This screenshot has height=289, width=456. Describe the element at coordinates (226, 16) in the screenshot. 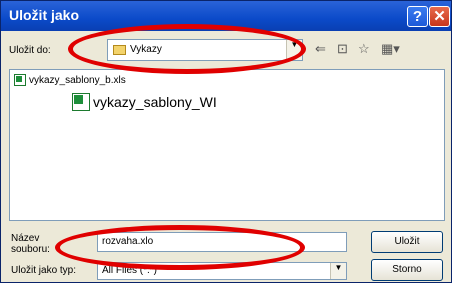

I see `title-bar: Uložit jako ? ✕` at that location.